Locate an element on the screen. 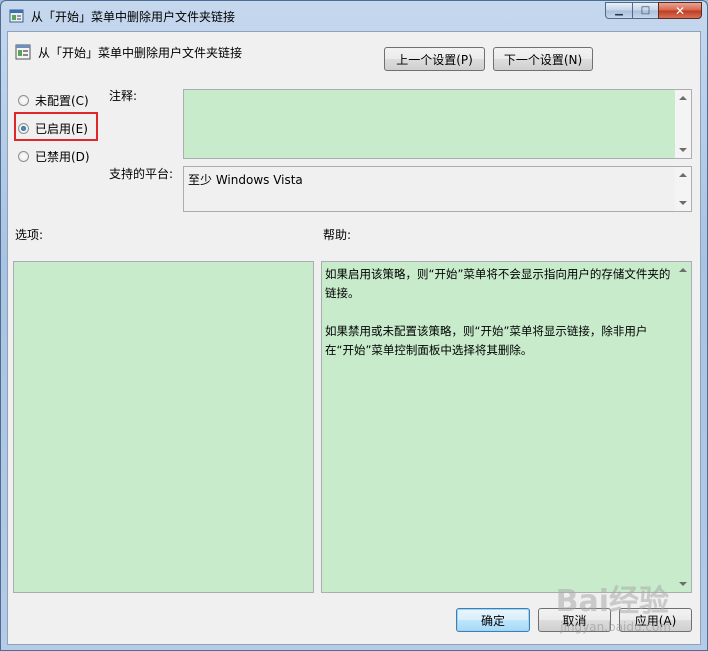 The height and width of the screenshot is (651, 708). minimize-icon: ▁ is located at coordinates (619, 10).